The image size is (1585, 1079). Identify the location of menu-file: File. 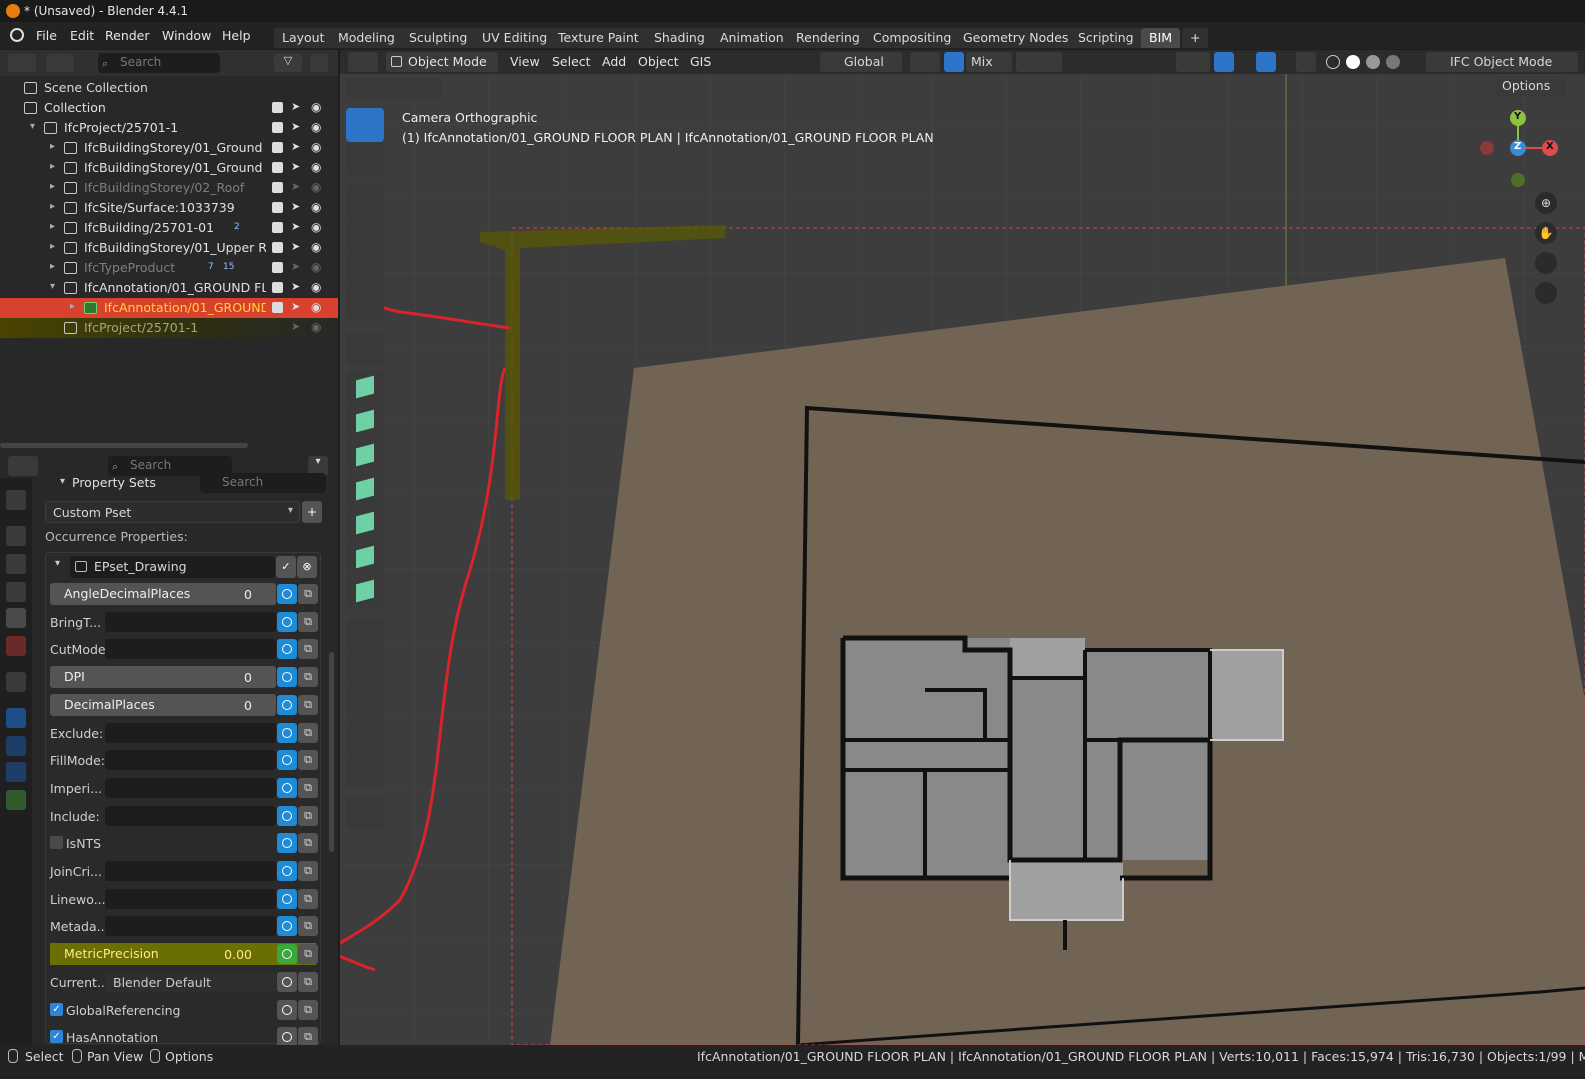
(46, 35).